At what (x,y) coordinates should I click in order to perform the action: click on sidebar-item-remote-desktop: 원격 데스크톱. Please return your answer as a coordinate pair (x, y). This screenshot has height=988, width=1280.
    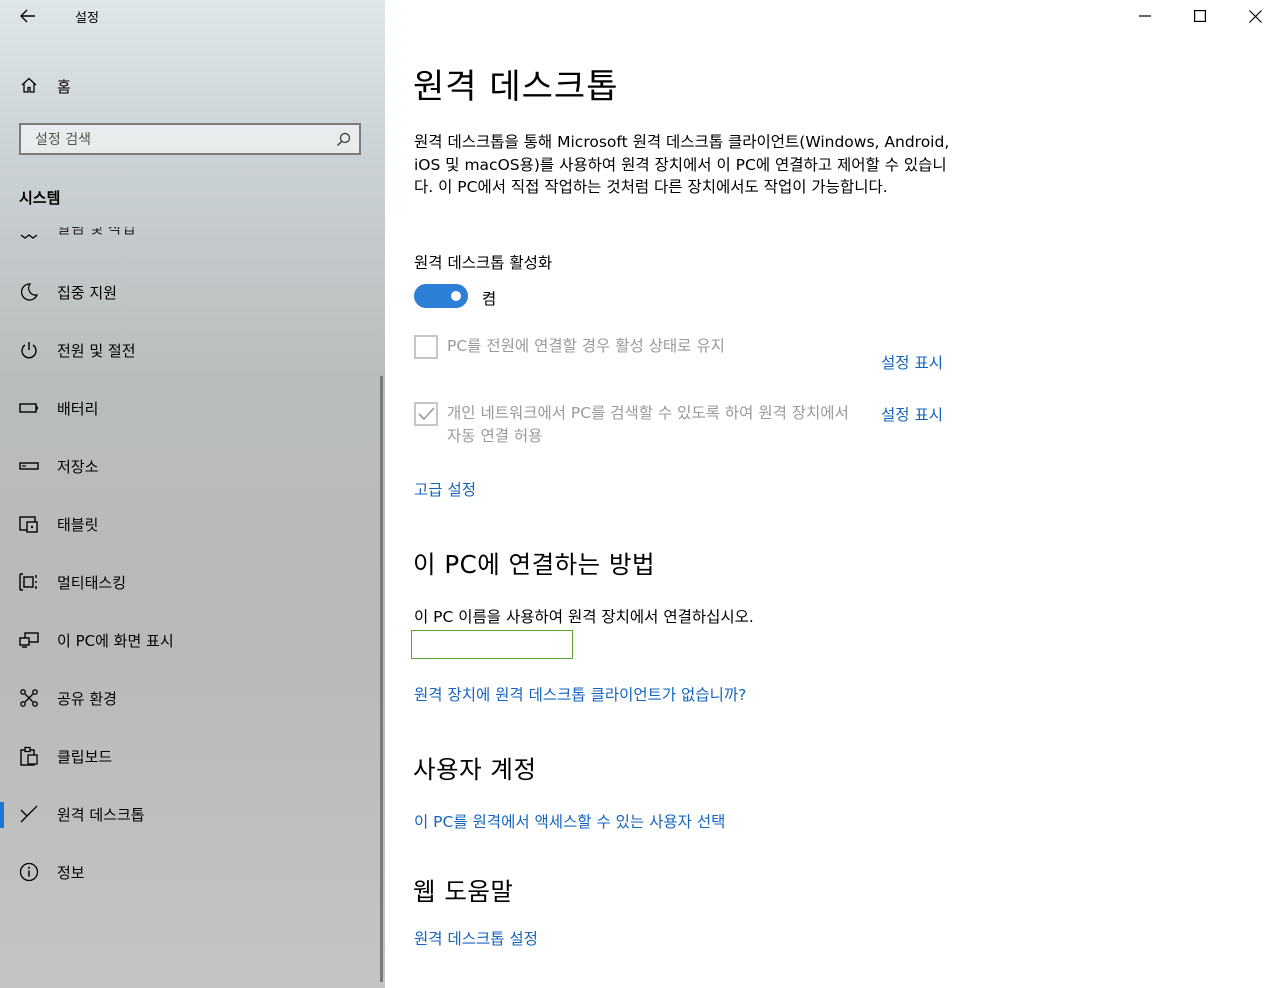
    Looking at the image, I should click on (192, 814).